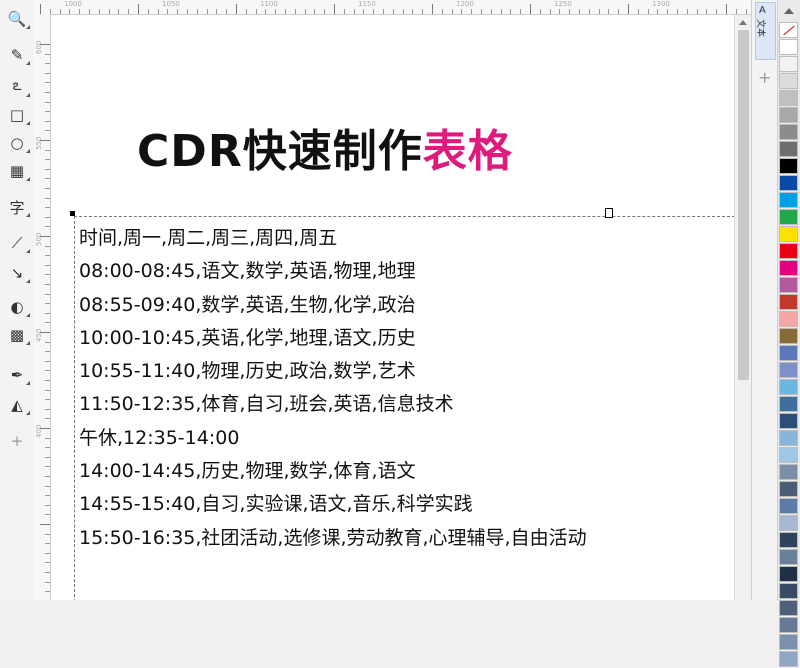 This screenshot has width=800, height=668. I want to click on shadow-tool: ◐, so click(17, 307).